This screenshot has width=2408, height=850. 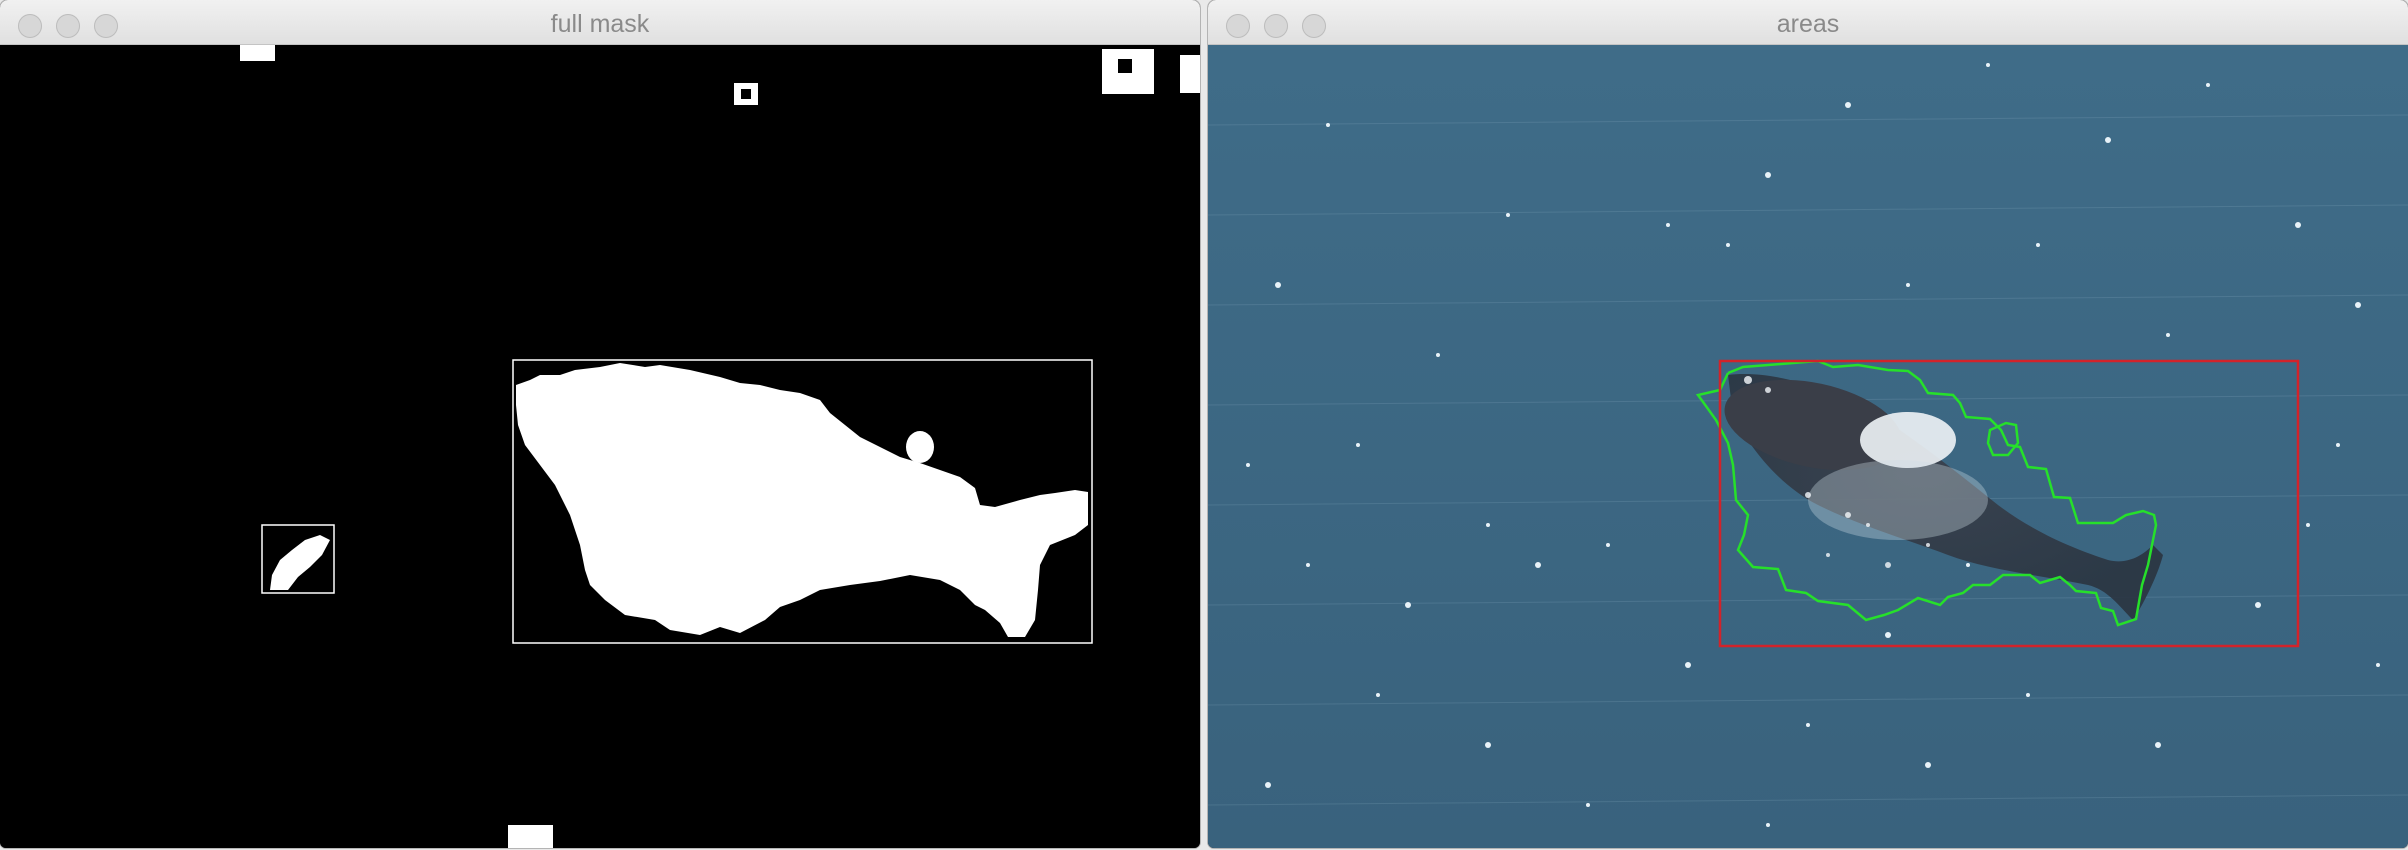 I want to click on titlebar: full mask, so click(x=600, y=22).